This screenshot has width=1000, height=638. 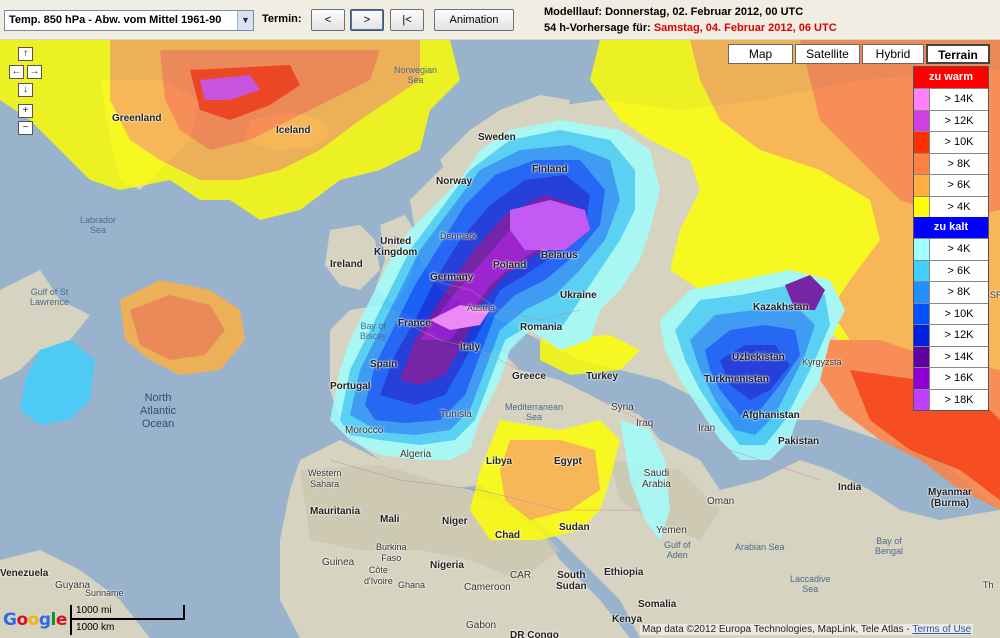 I want to click on maptype-satellite-button: Satellite, so click(x=827, y=54).